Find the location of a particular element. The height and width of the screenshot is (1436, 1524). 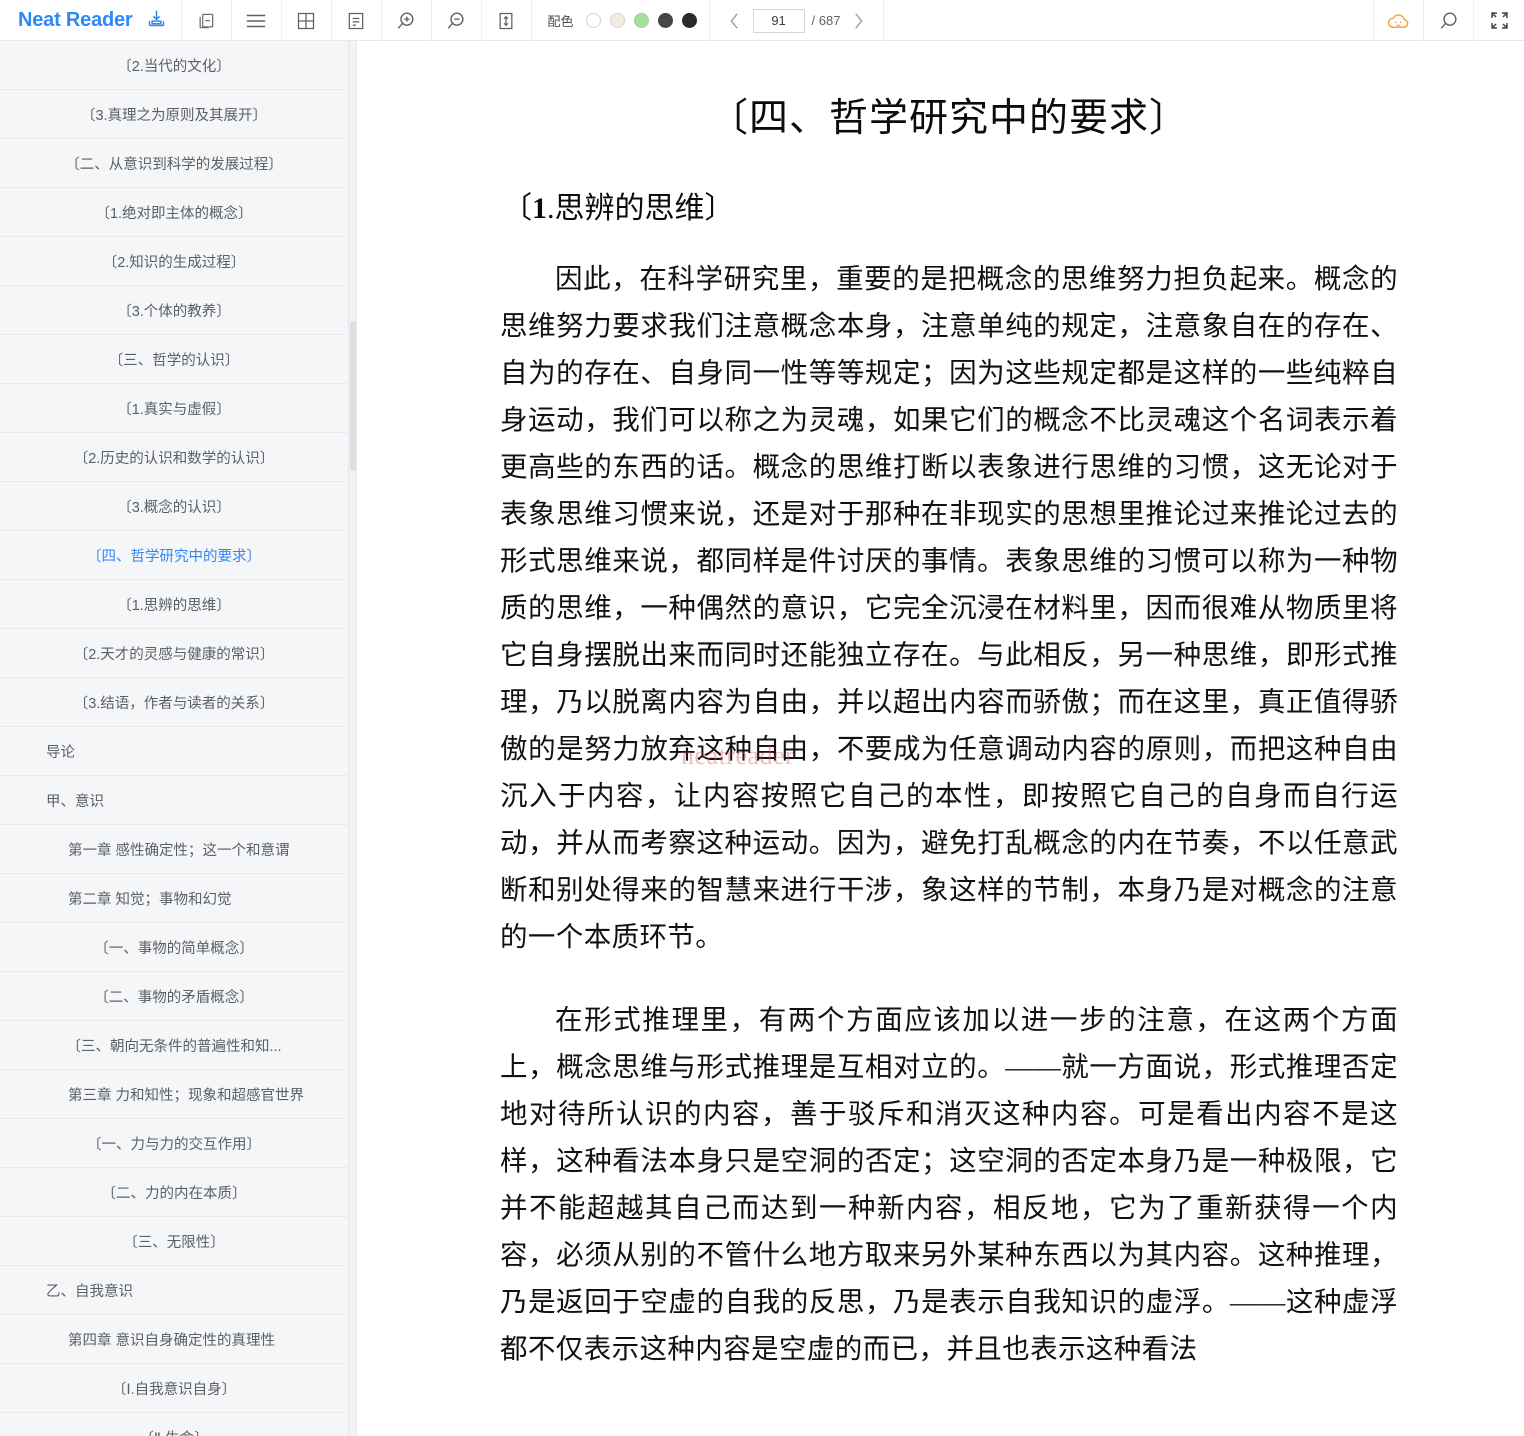

toc-item: 第一章 感性确定性；这一个和意谓 is located at coordinates (174, 849).